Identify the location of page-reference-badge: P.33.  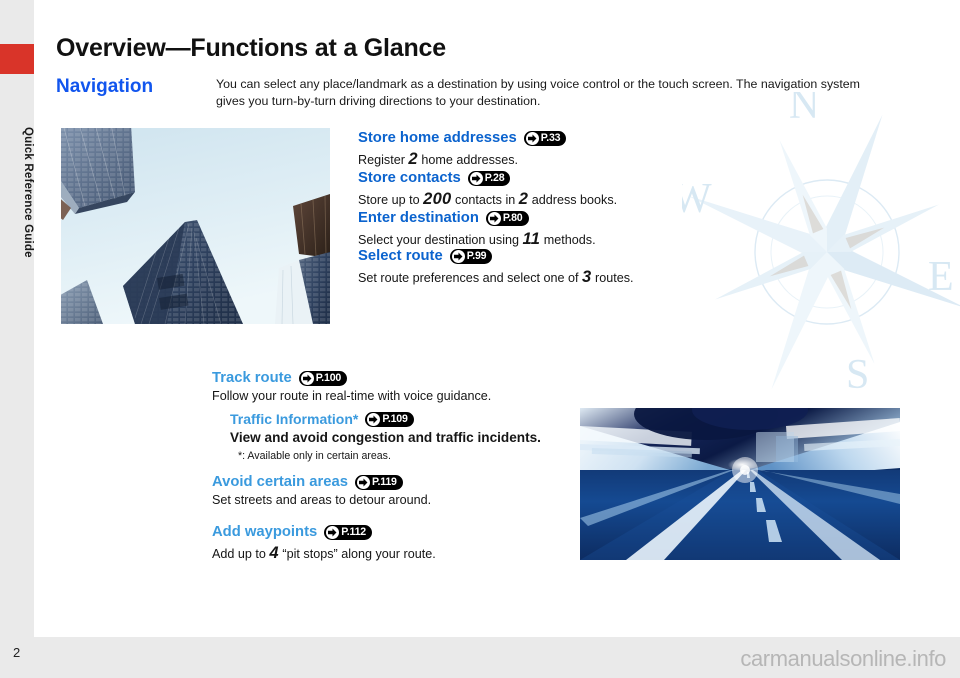
(545, 138).